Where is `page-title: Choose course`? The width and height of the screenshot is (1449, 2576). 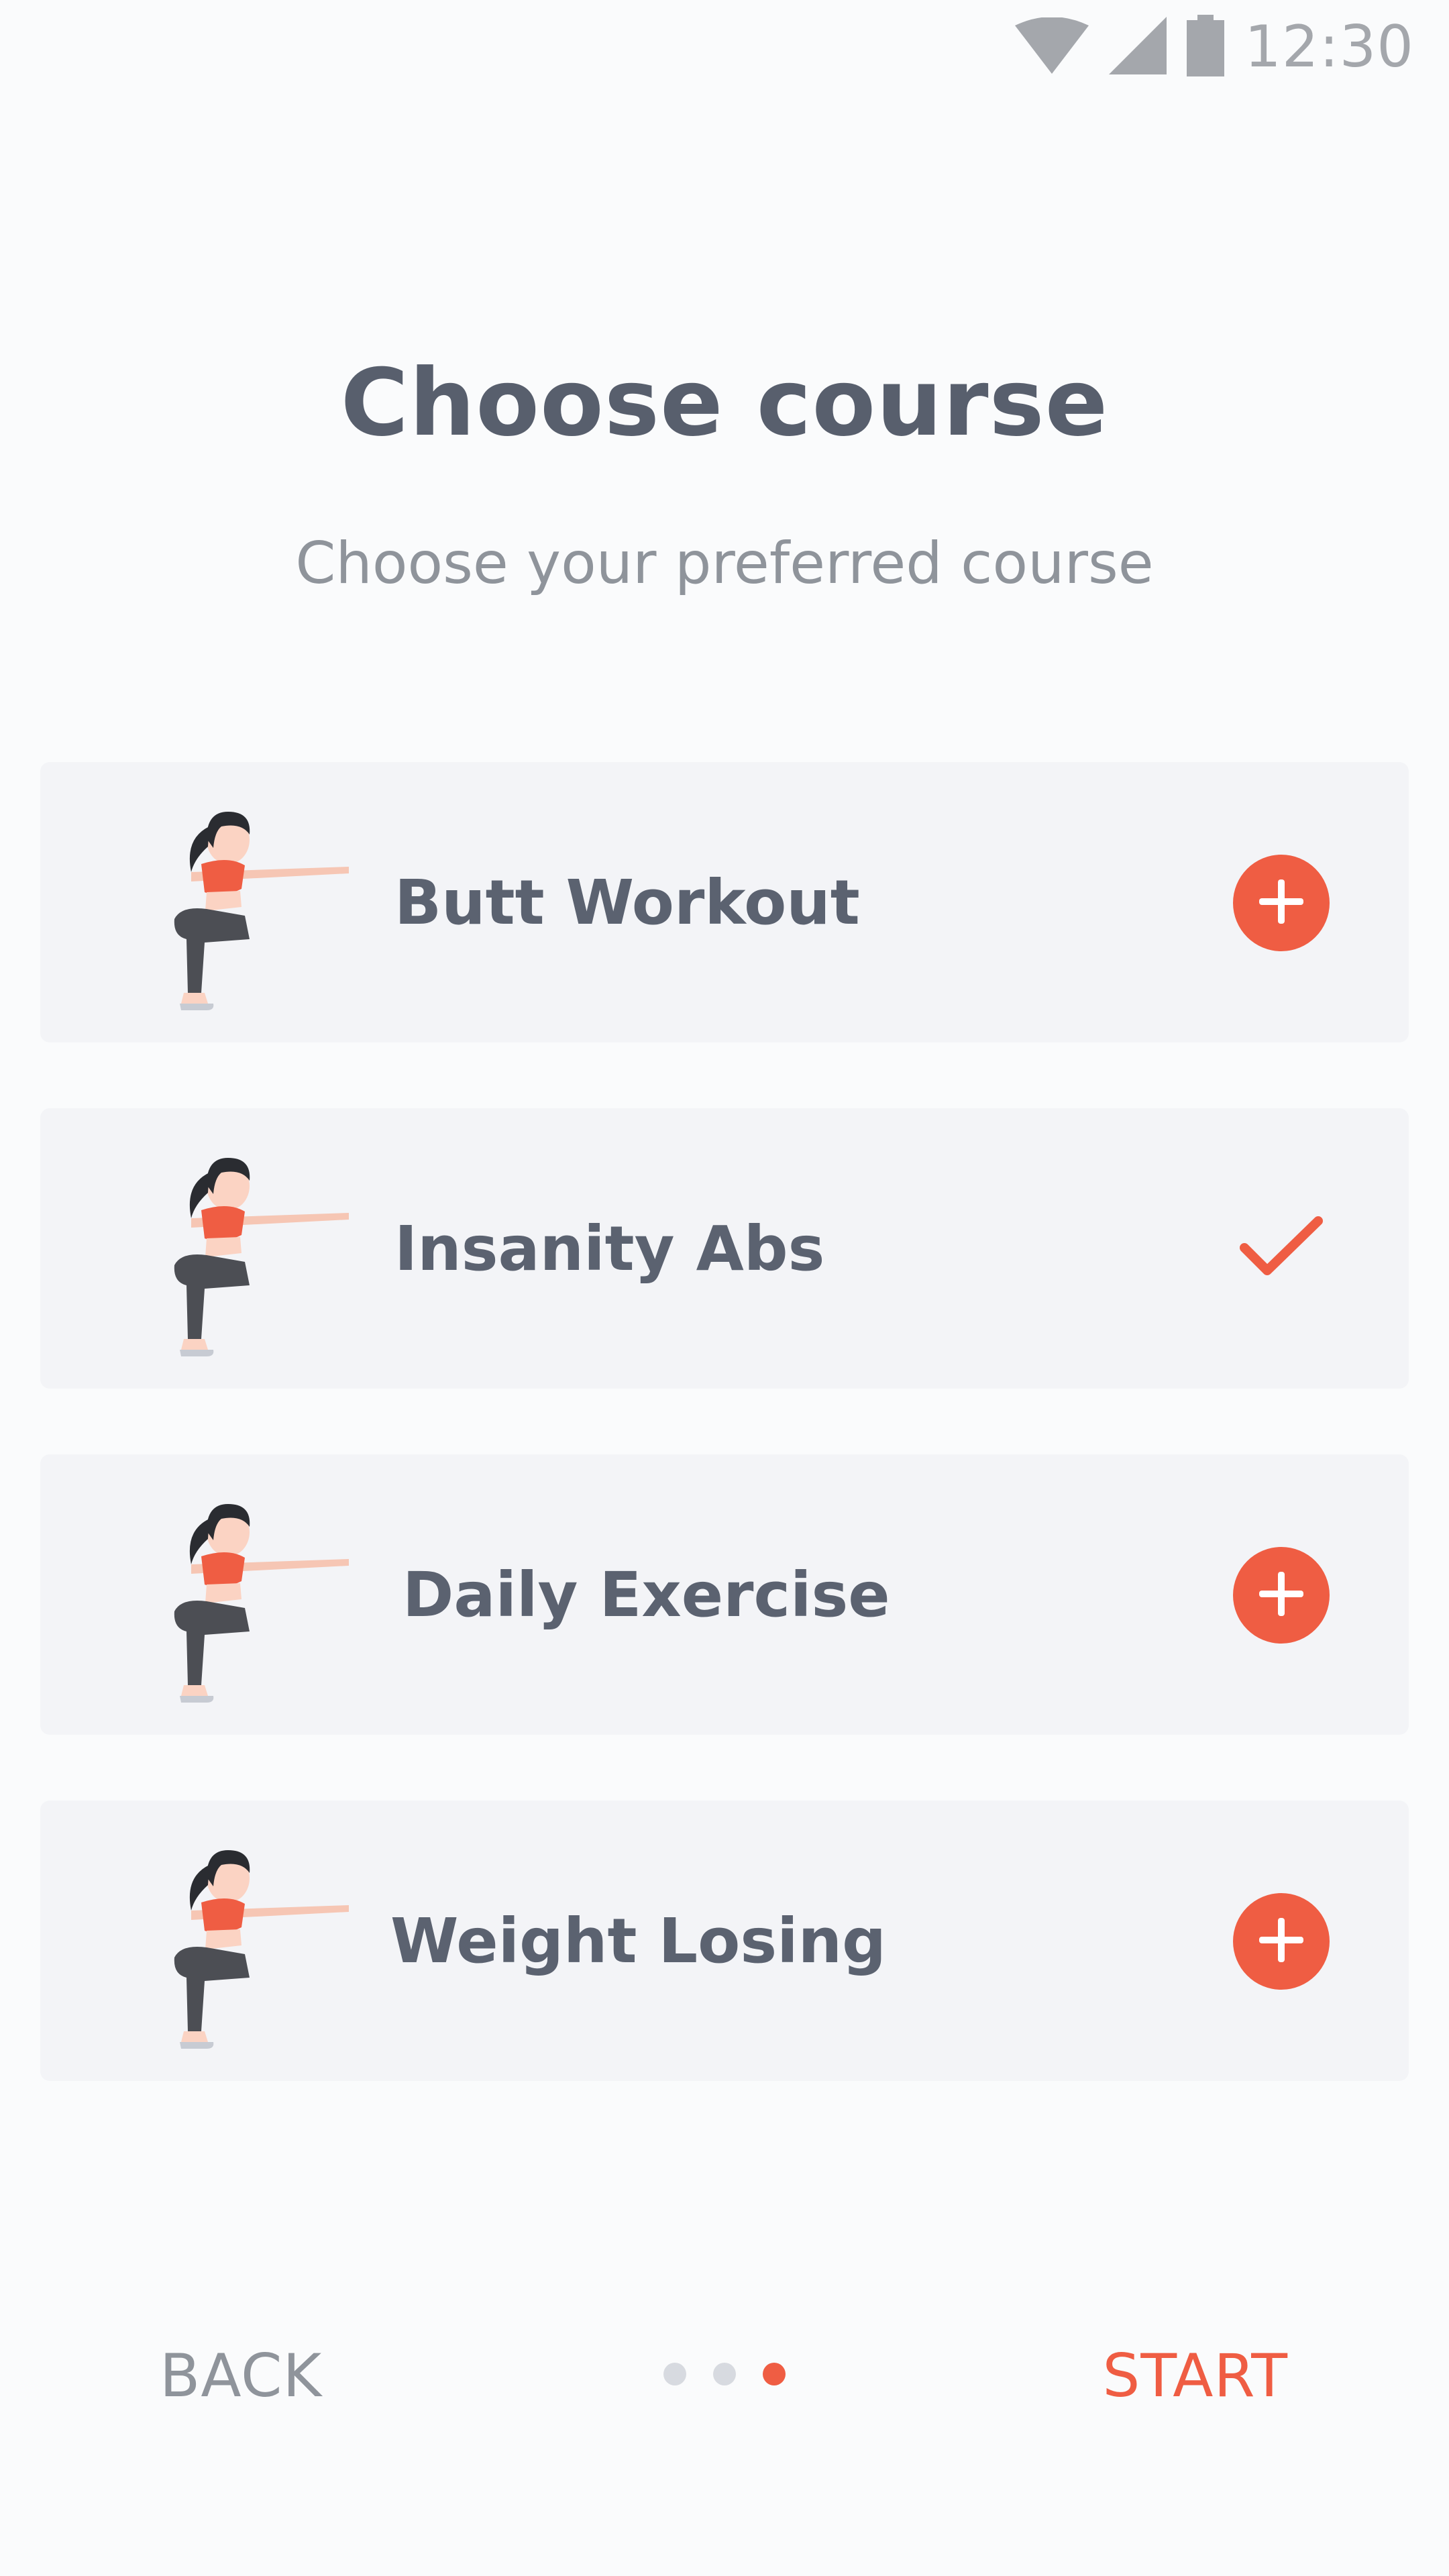
page-title: Choose course is located at coordinates (724, 403).